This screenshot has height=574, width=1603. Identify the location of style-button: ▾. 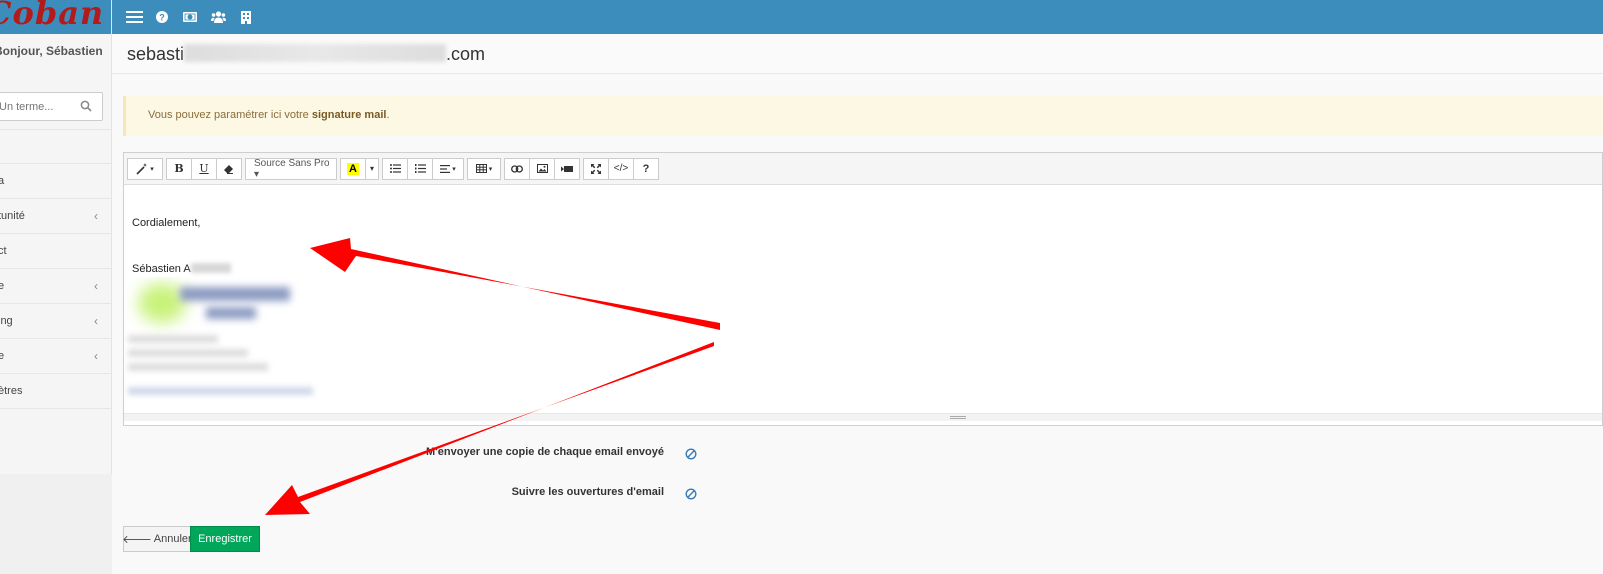
(145, 168).